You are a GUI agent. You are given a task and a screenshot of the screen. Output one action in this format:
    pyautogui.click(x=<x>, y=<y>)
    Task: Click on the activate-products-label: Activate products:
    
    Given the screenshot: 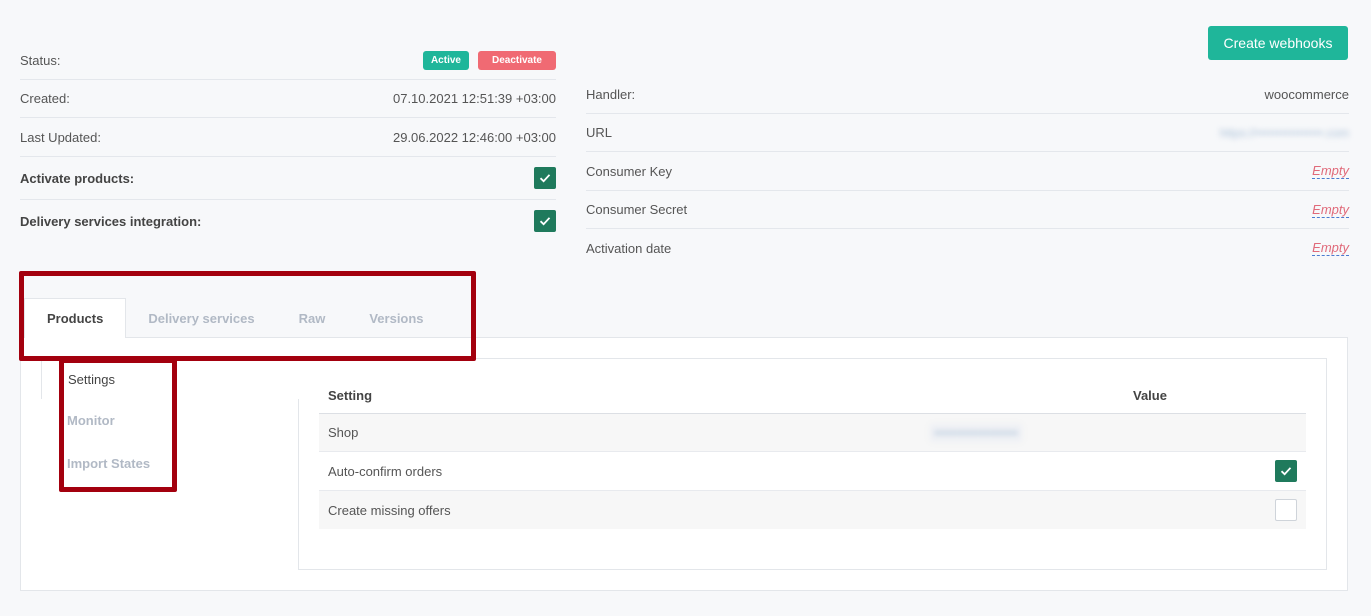 What is the action you would take?
    pyautogui.click(x=77, y=178)
    